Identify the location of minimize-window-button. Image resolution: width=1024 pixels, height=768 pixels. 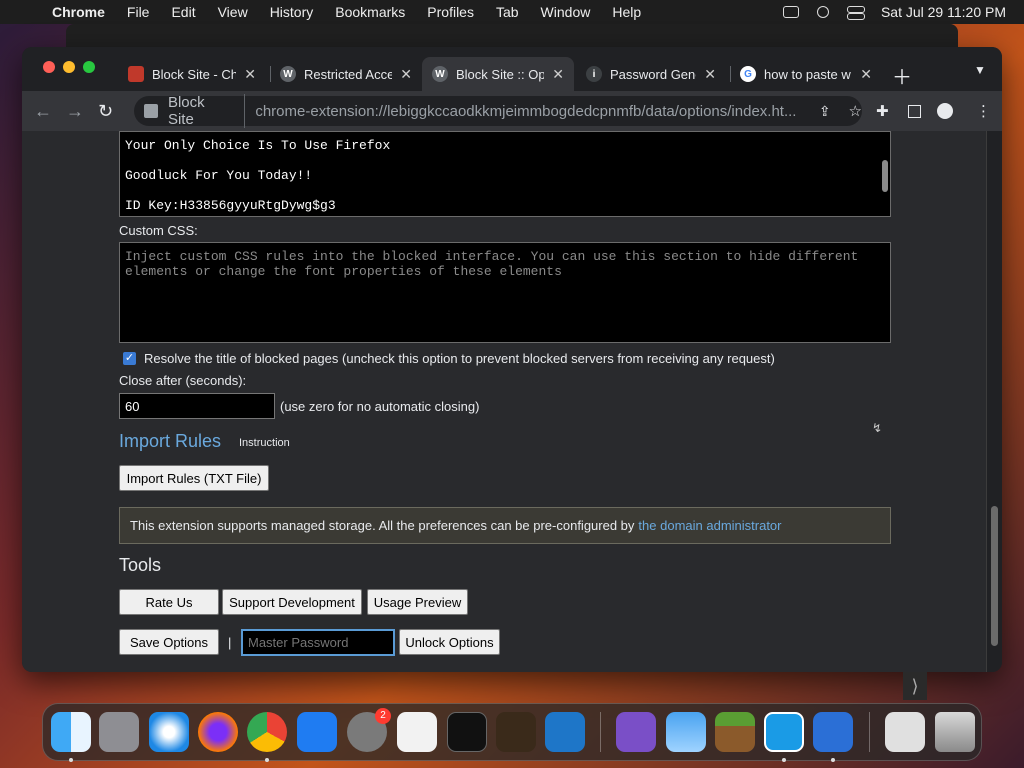
(69, 67).